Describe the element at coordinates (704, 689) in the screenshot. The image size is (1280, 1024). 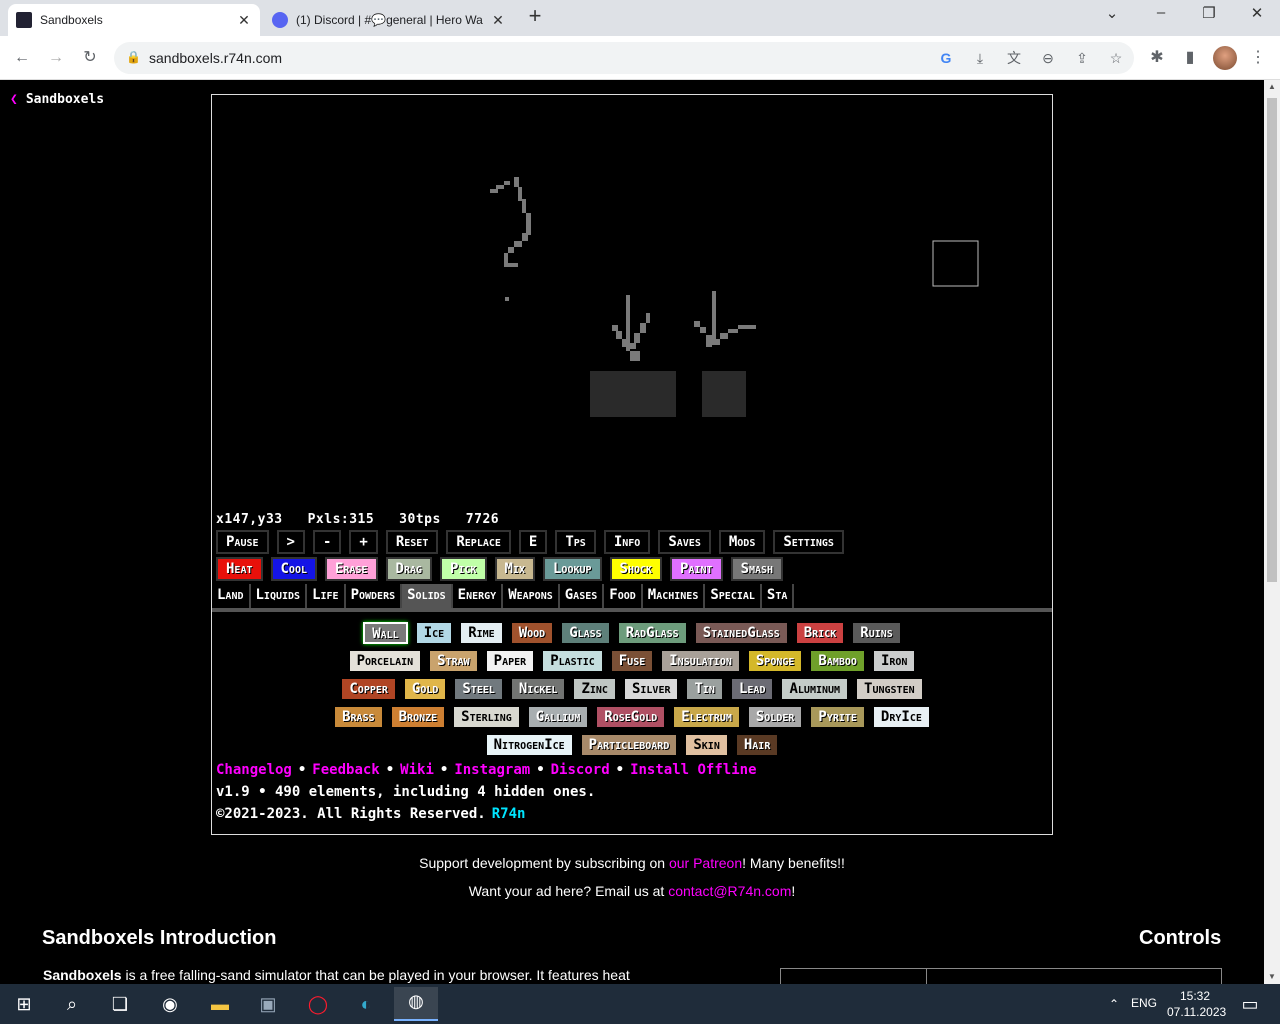
I see `element-tin-button: Tin` at that location.